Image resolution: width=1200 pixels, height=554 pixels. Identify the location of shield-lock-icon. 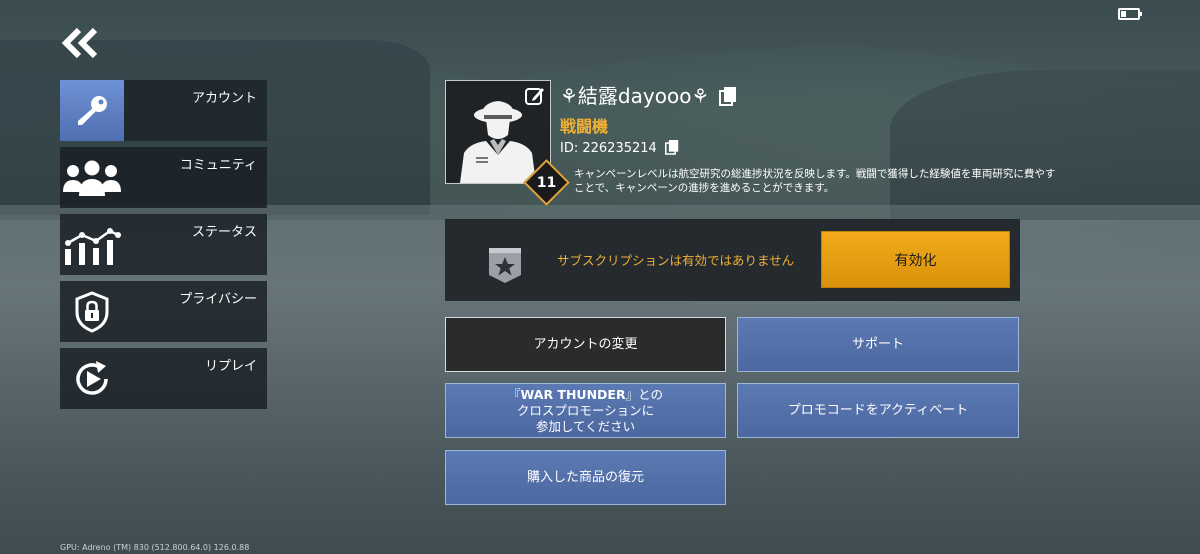
(92, 311).